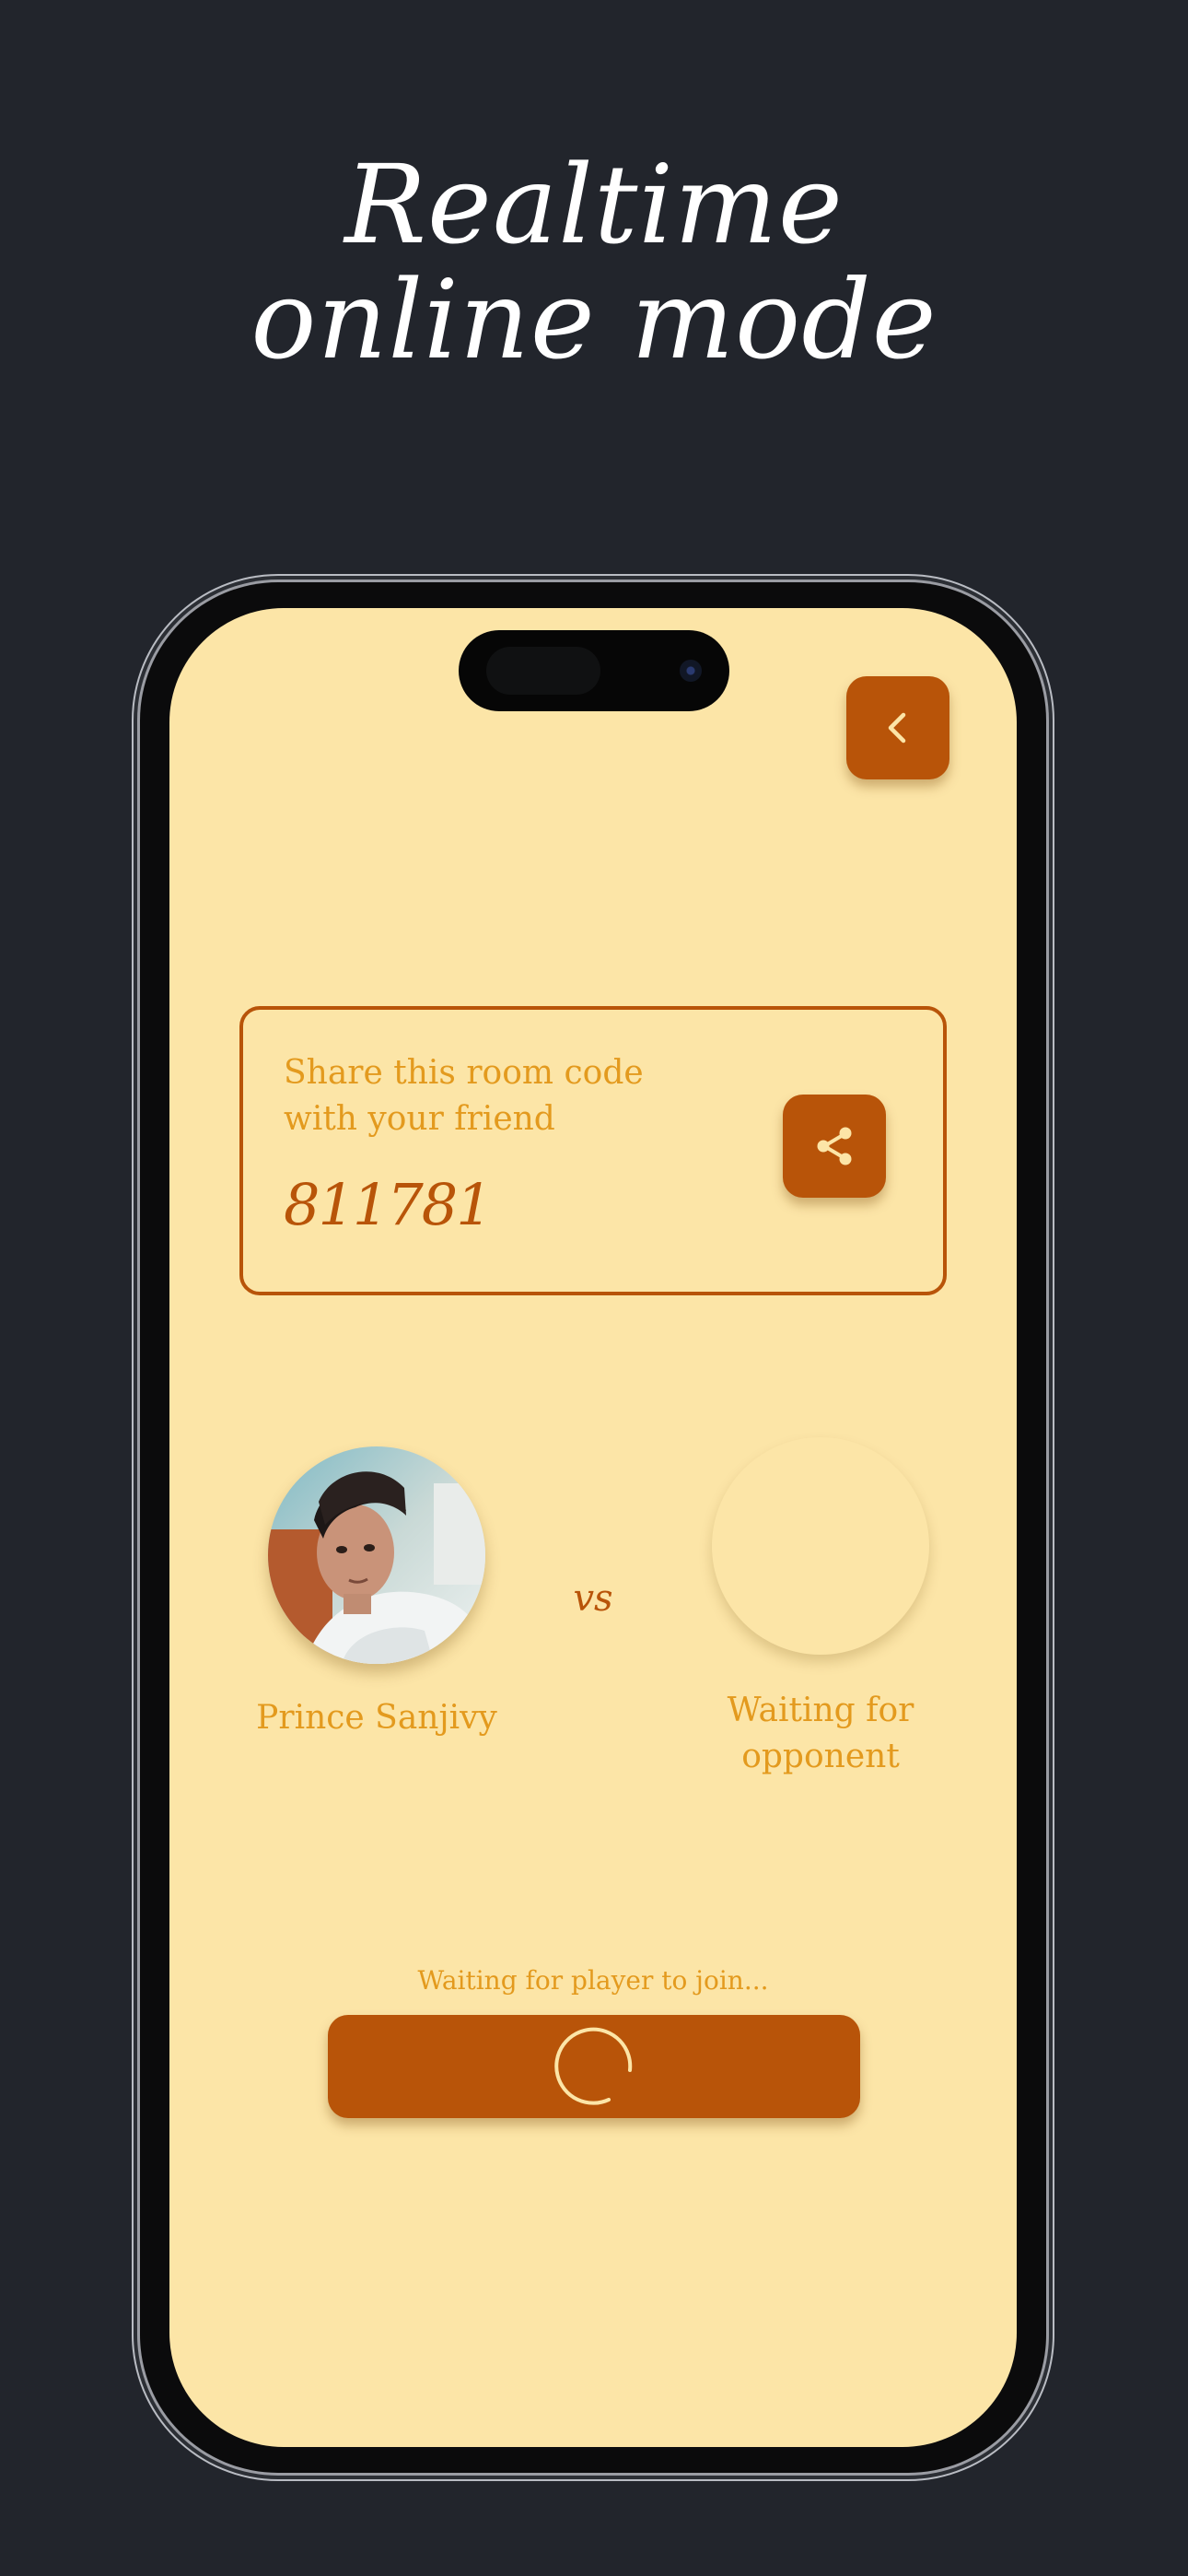 The width and height of the screenshot is (1188, 2576). Describe the element at coordinates (691, 671) in the screenshot. I see `front-camera` at that location.